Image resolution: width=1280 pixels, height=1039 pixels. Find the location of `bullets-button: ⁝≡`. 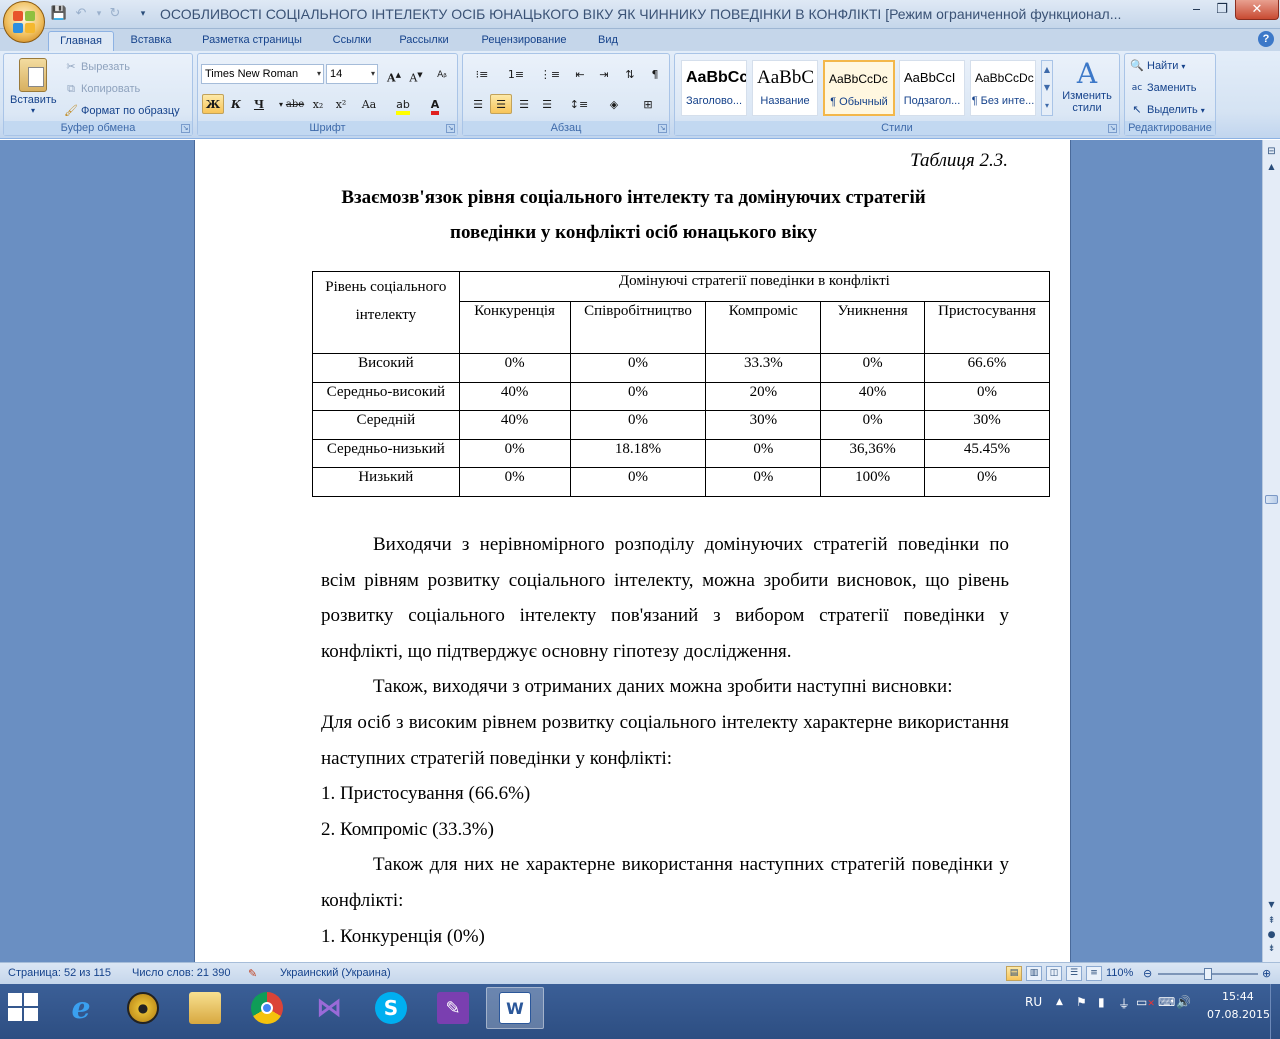

bullets-button: ⁝≡ is located at coordinates (482, 74).